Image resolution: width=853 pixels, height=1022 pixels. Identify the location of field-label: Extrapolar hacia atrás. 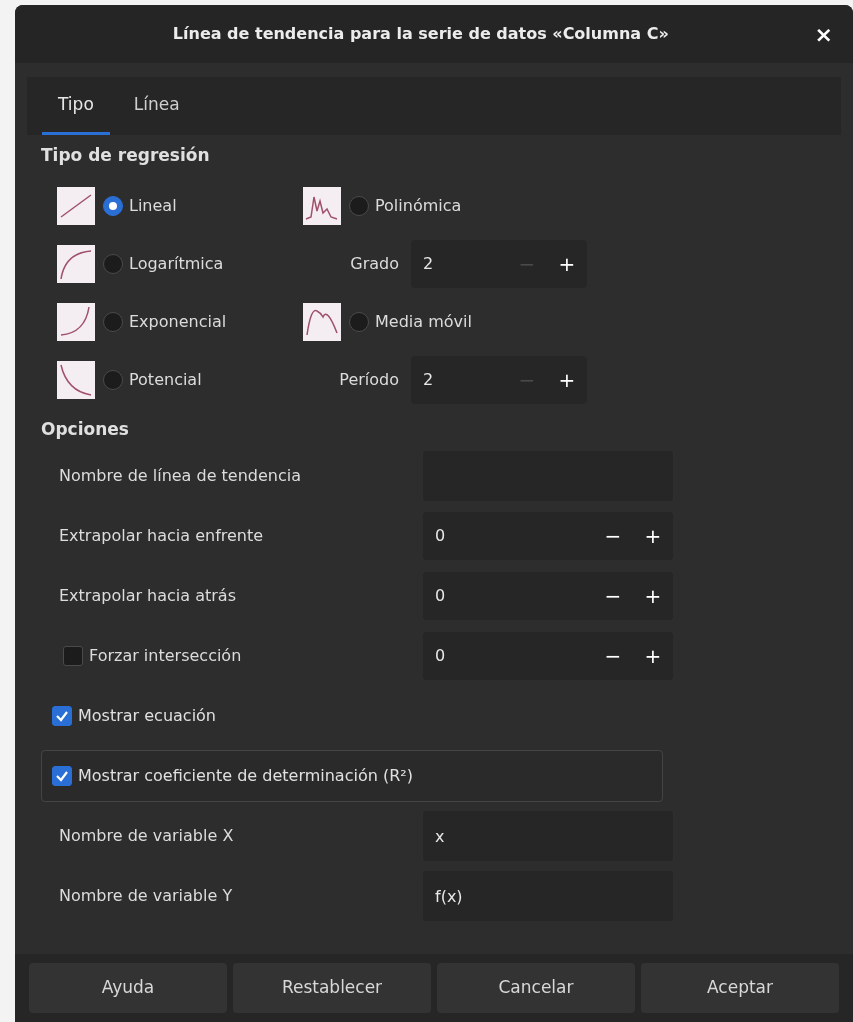
(148, 596).